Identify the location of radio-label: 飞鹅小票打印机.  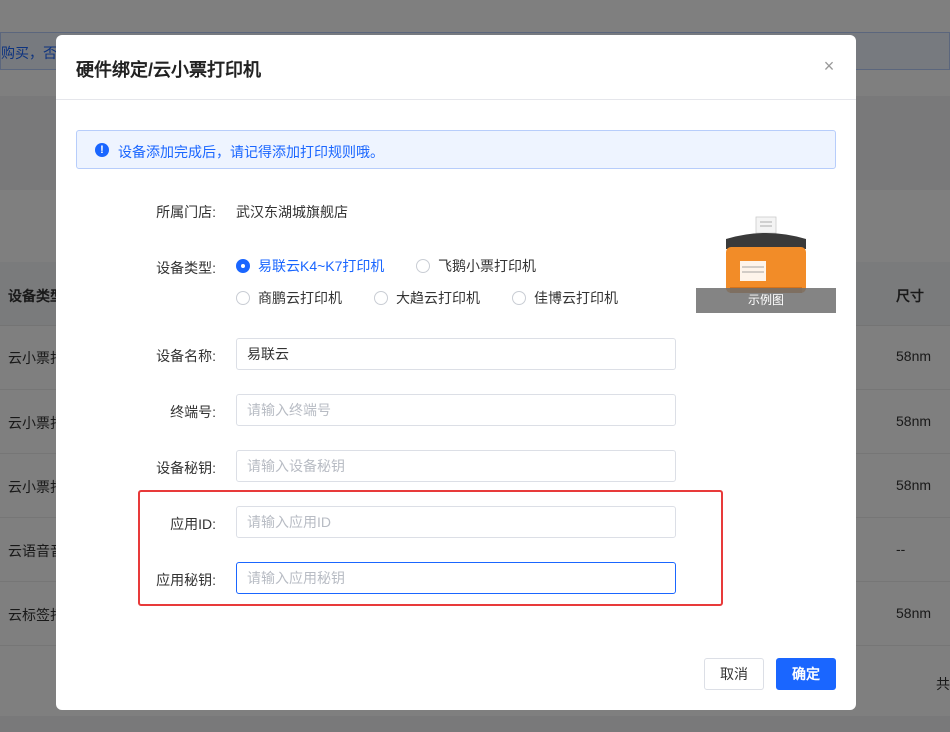
(487, 266).